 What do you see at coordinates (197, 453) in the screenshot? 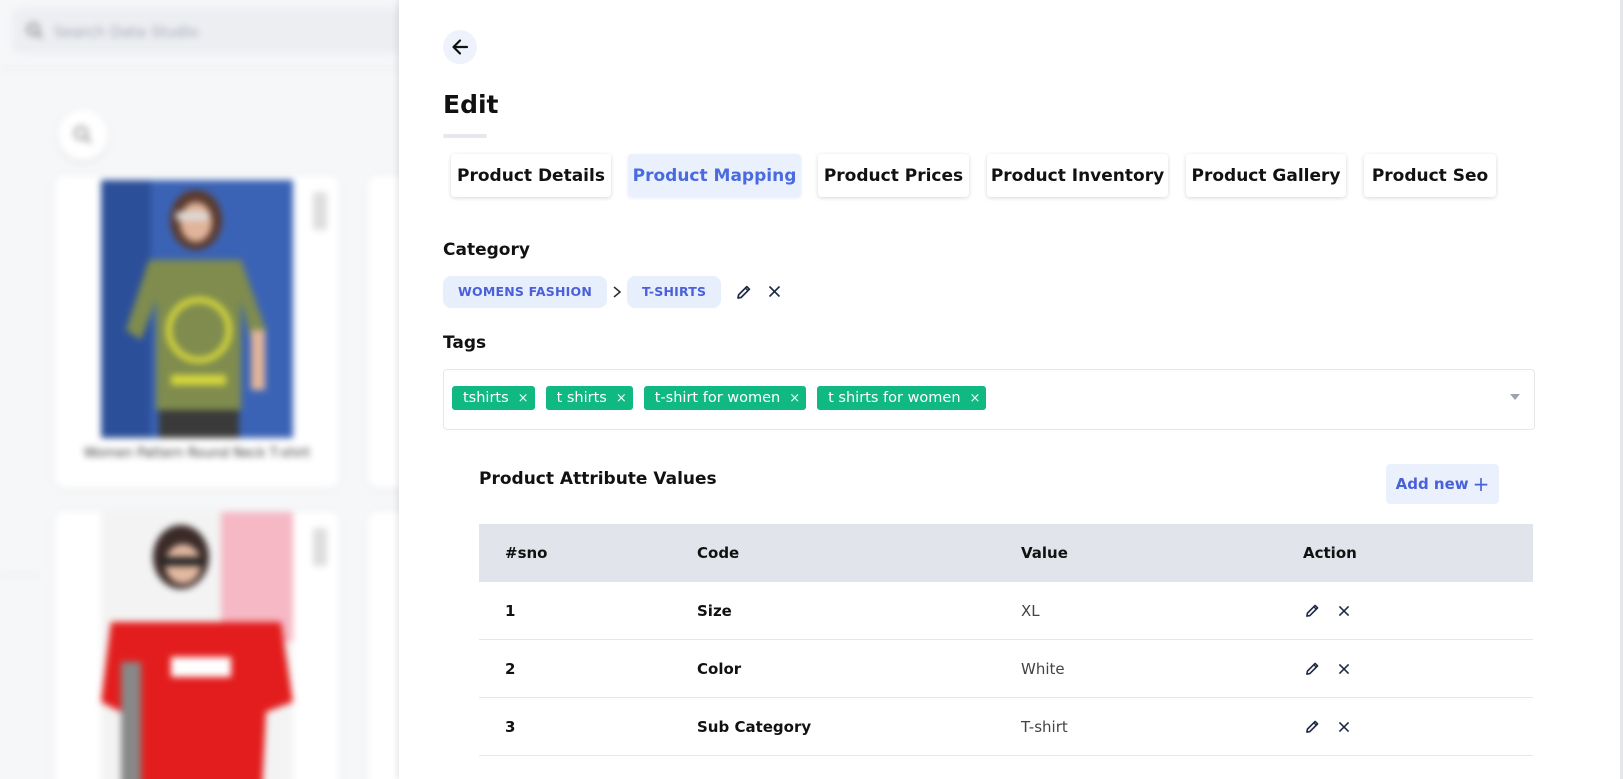
I see `background-card-caption: Women Pattern Round Neck T-shirt` at bounding box center [197, 453].